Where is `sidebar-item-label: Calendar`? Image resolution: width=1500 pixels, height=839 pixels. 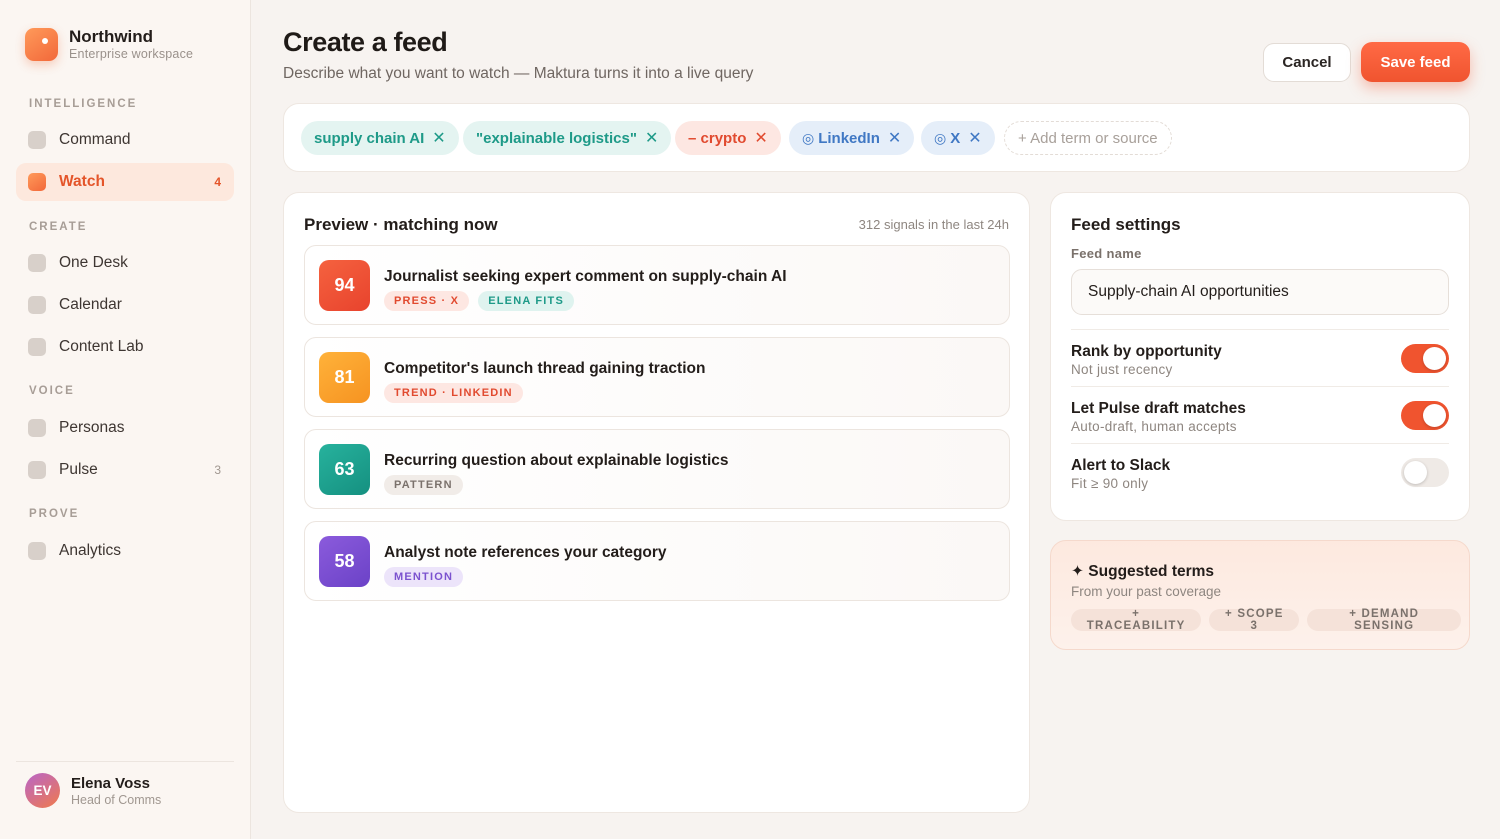 sidebar-item-label: Calendar is located at coordinates (90, 304).